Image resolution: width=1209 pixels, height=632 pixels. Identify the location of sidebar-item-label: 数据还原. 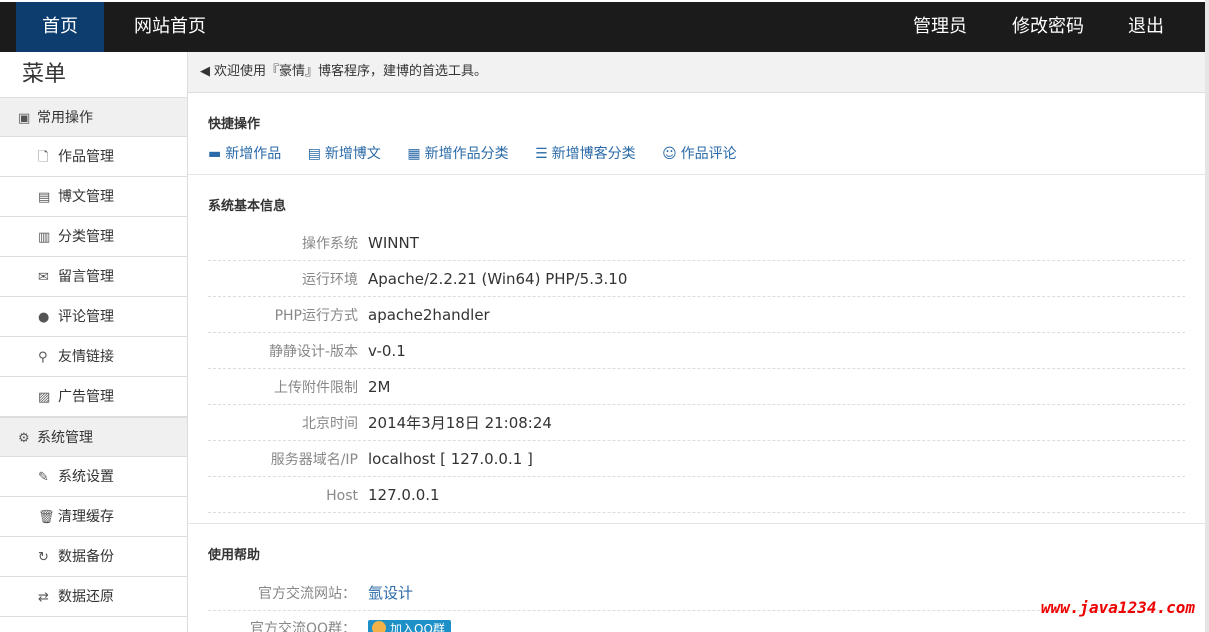
(86, 597).